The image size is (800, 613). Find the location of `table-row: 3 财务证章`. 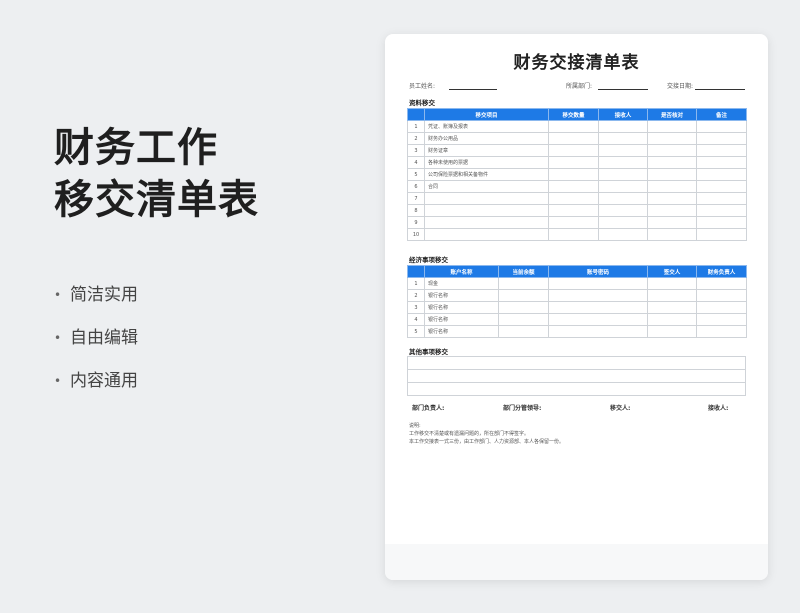

table-row: 3 财务证章 is located at coordinates (577, 150).